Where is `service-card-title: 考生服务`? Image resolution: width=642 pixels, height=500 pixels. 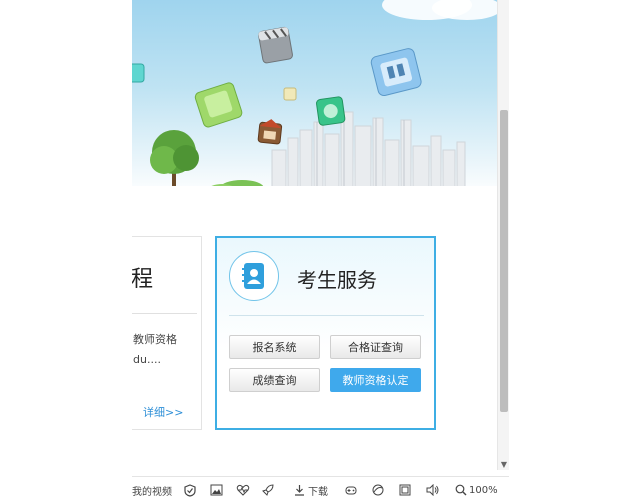
service-card-title: 考生服务 is located at coordinates (337, 280).